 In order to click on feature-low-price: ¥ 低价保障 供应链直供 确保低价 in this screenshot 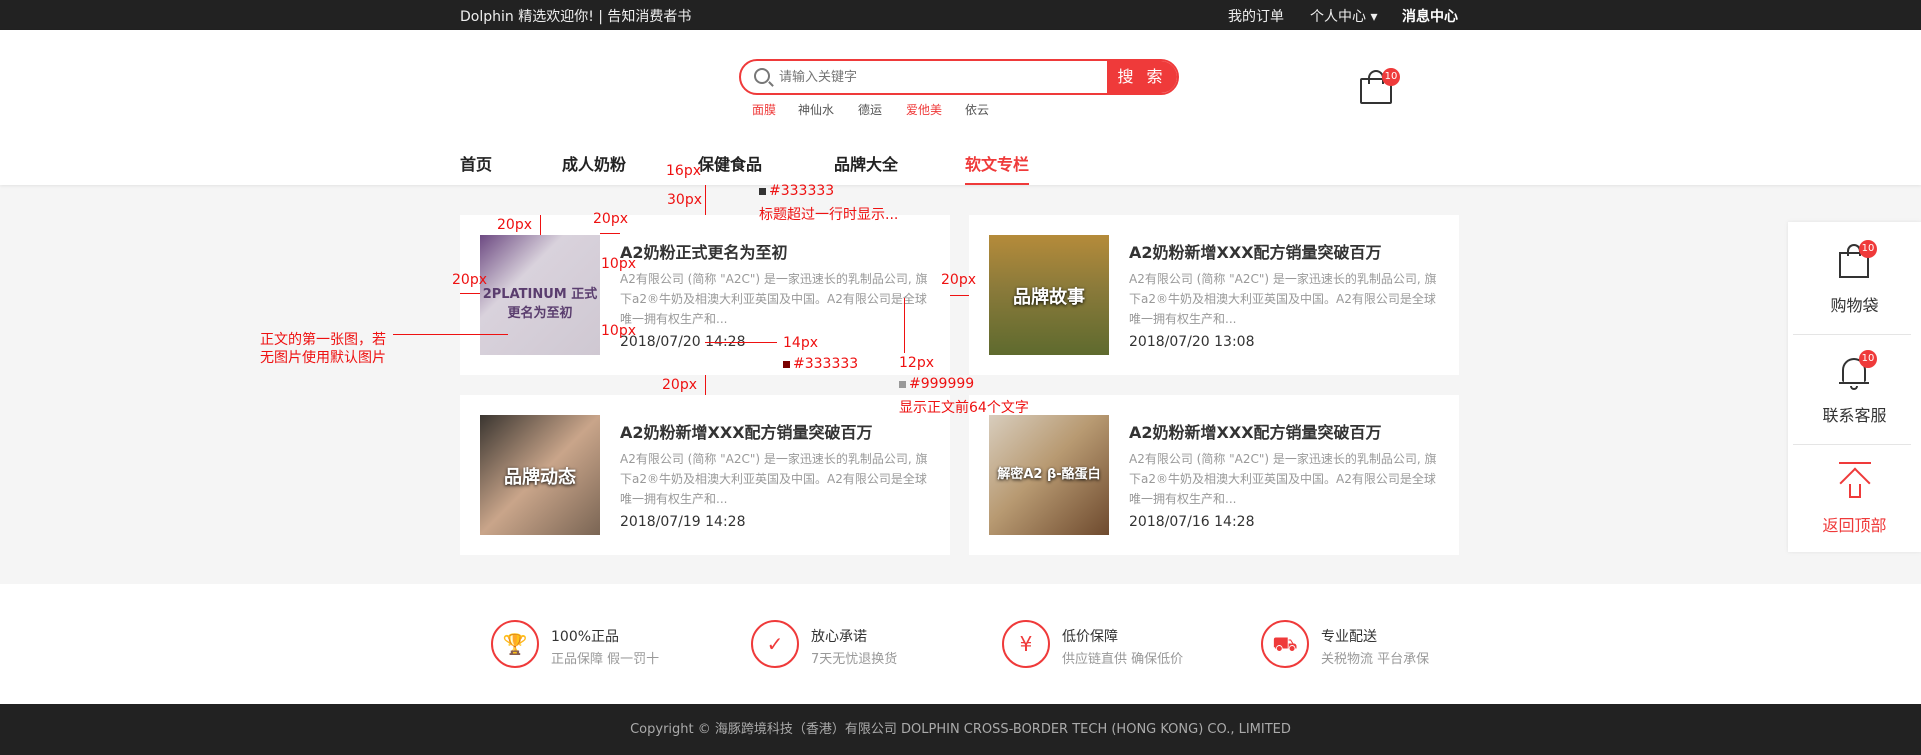, I will do `click(1122, 645)`.